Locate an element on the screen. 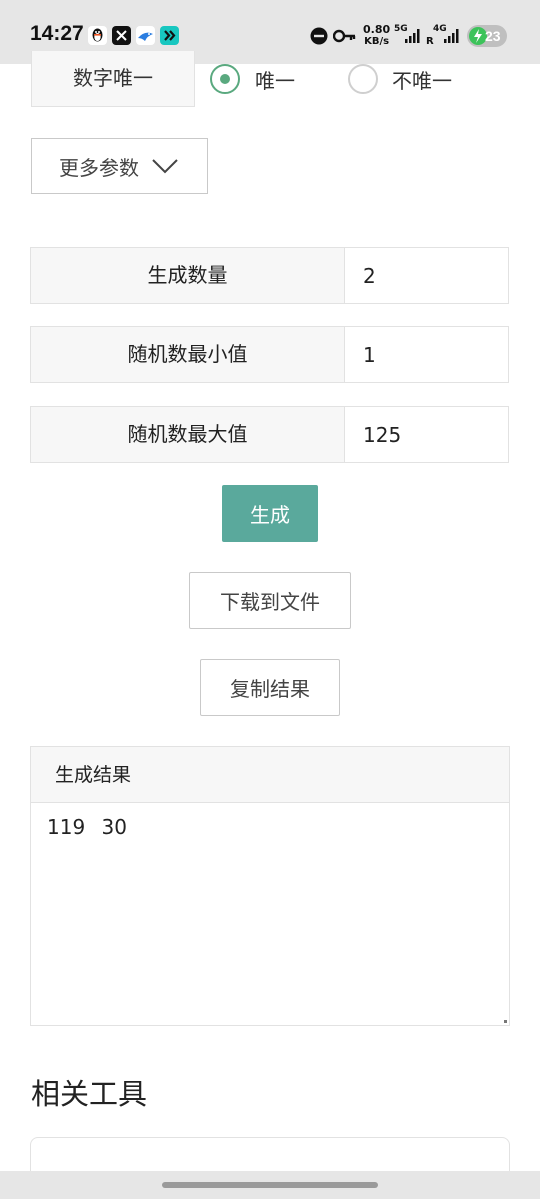 The width and height of the screenshot is (540, 1199). net-speed-value: 0.80 is located at coordinates (377, 29).